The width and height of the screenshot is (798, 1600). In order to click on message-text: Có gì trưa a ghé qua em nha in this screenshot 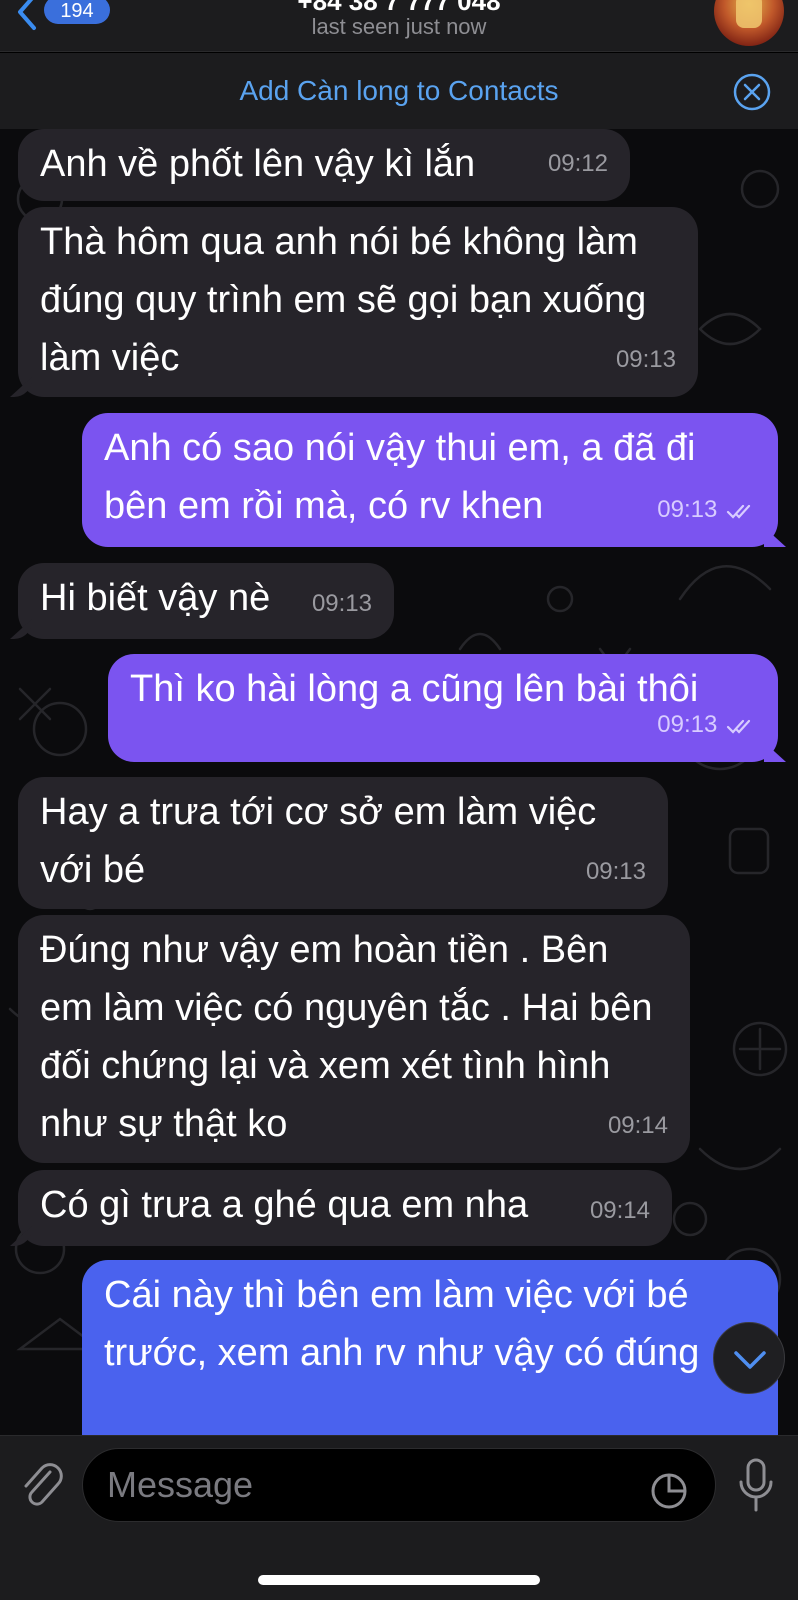, I will do `click(284, 1205)`.